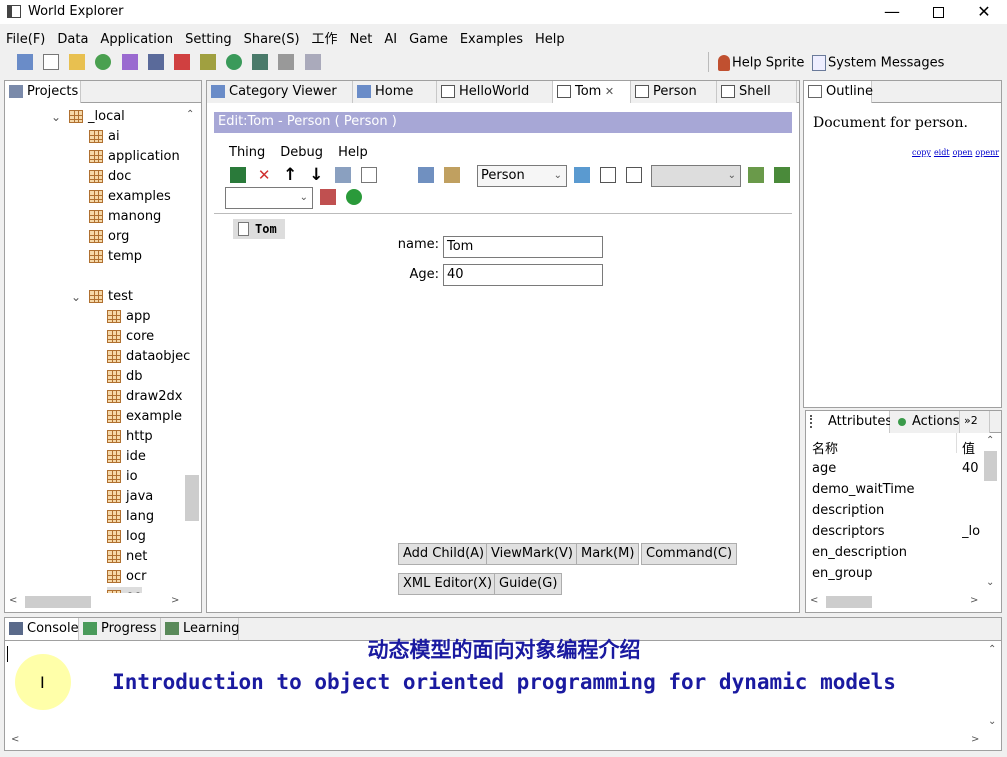 The image size is (1007, 757). Describe the element at coordinates (110, 177) in the screenshot. I see `tree-item: doc` at that location.